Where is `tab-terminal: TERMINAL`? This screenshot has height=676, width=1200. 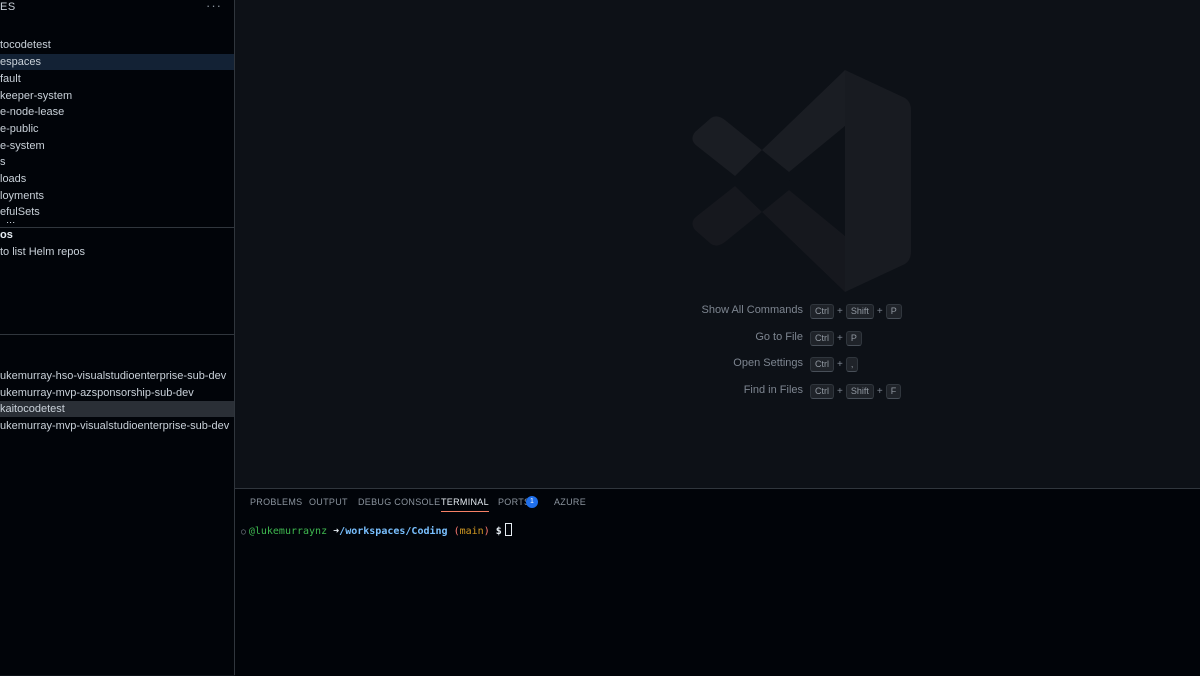
tab-terminal: TERMINAL is located at coordinates (465, 504).